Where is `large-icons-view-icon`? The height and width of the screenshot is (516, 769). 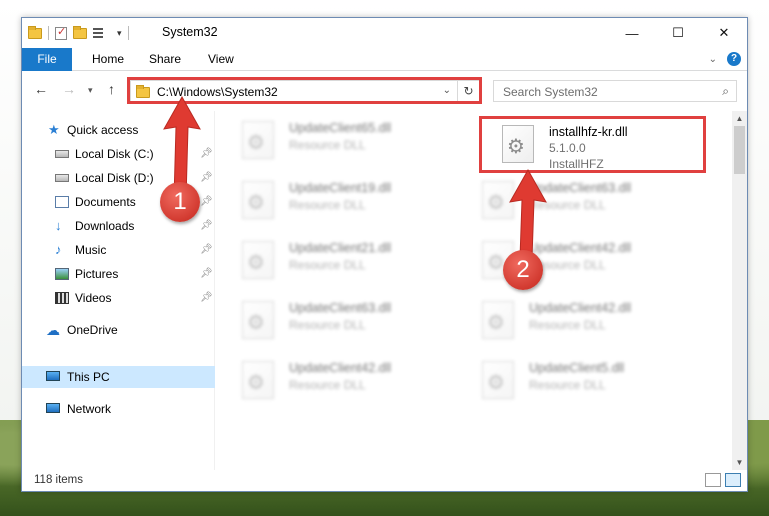
large-icons-view-icon is located at coordinates (733, 480).